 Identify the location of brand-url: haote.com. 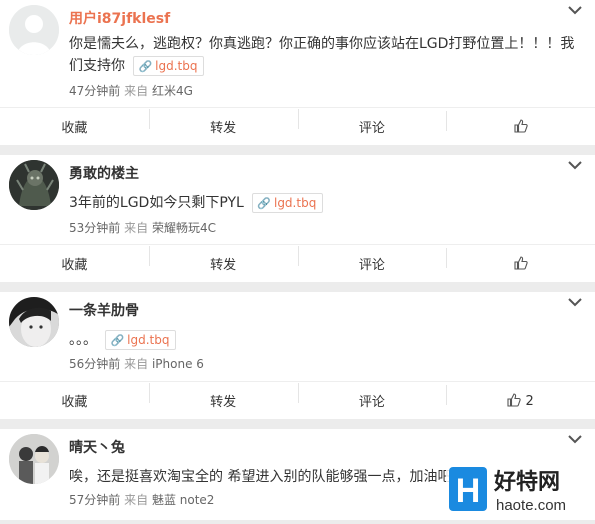
(531, 505).